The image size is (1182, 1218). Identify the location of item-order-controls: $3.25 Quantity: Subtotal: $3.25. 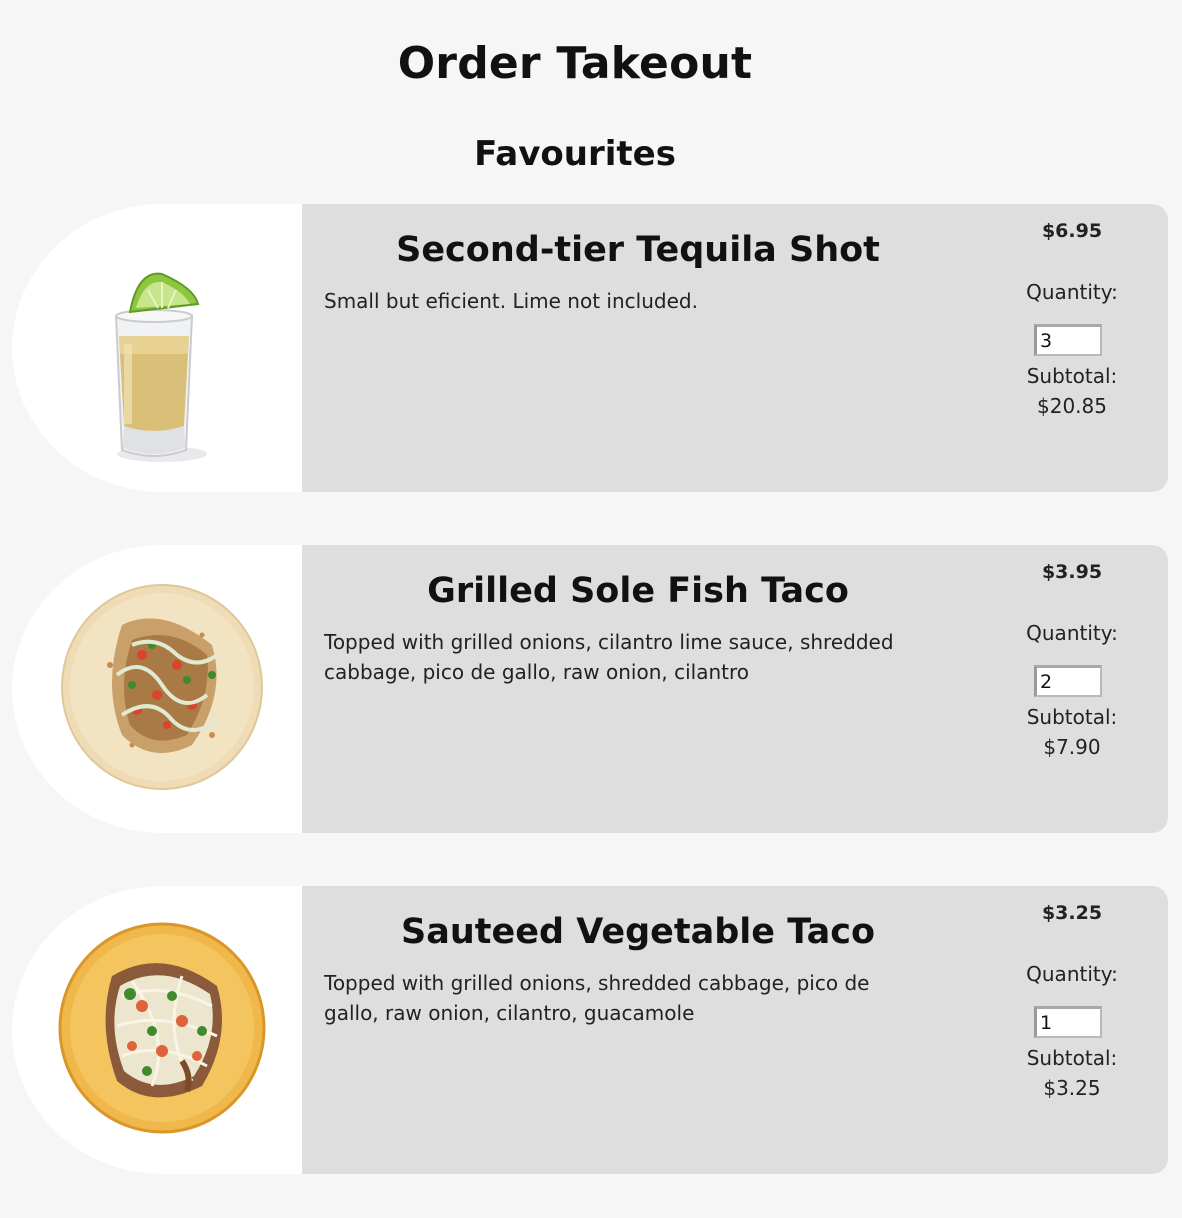
(1072, 1030).